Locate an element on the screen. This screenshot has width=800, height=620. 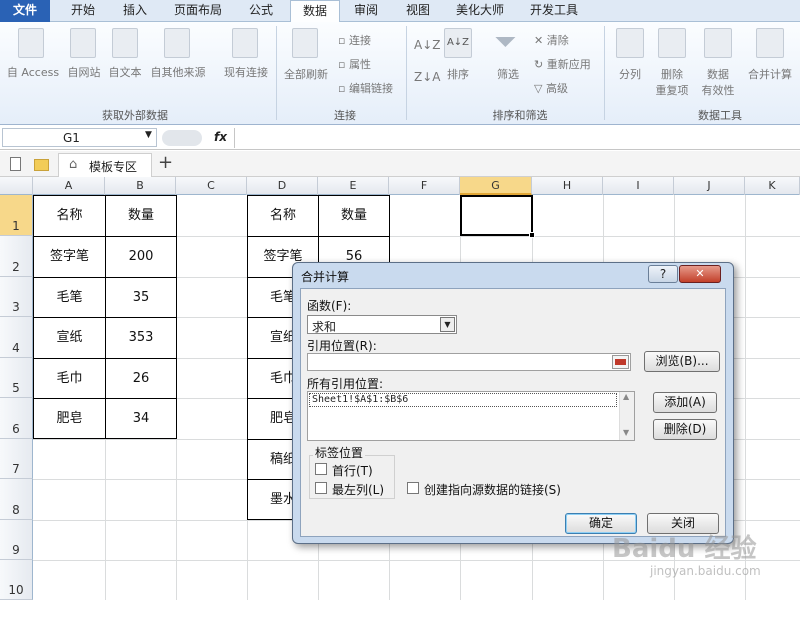
table1-cell: 353 is located at coordinates (141, 338).